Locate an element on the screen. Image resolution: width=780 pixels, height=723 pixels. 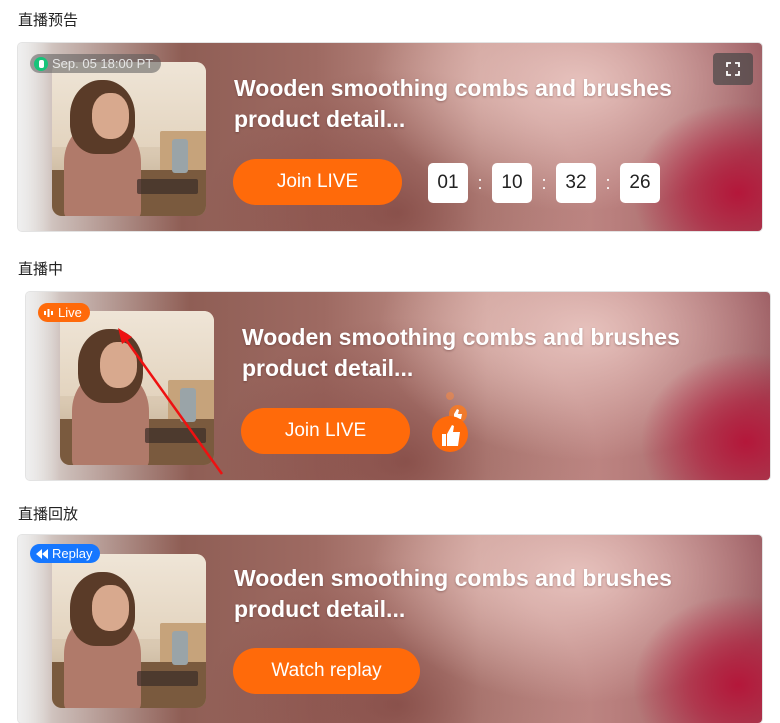
fullscreen-button is located at coordinates (733, 69).